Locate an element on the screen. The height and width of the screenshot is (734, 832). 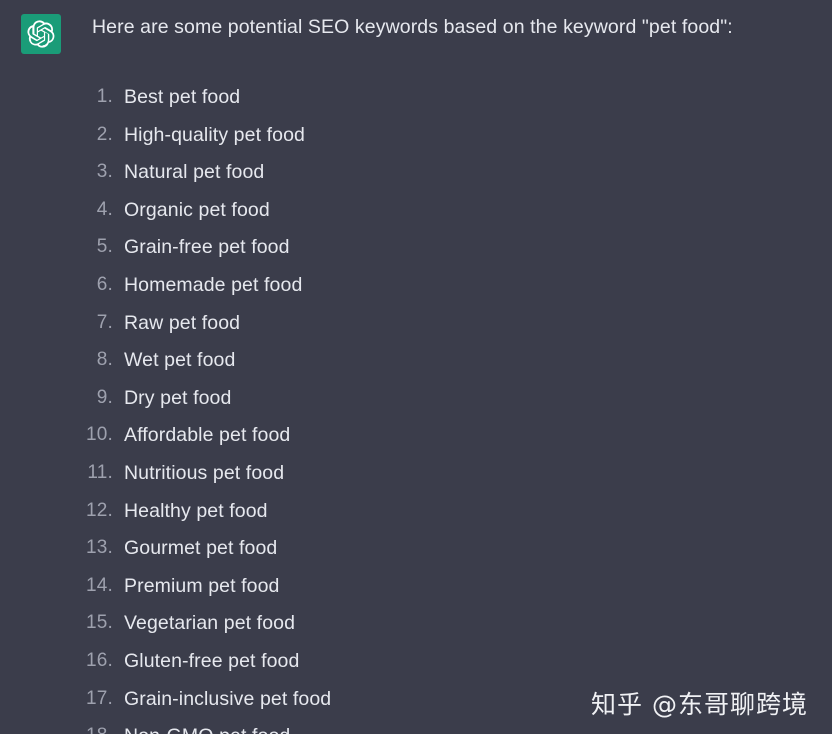
list-item-number: 16. is located at coordinates (99, 660).